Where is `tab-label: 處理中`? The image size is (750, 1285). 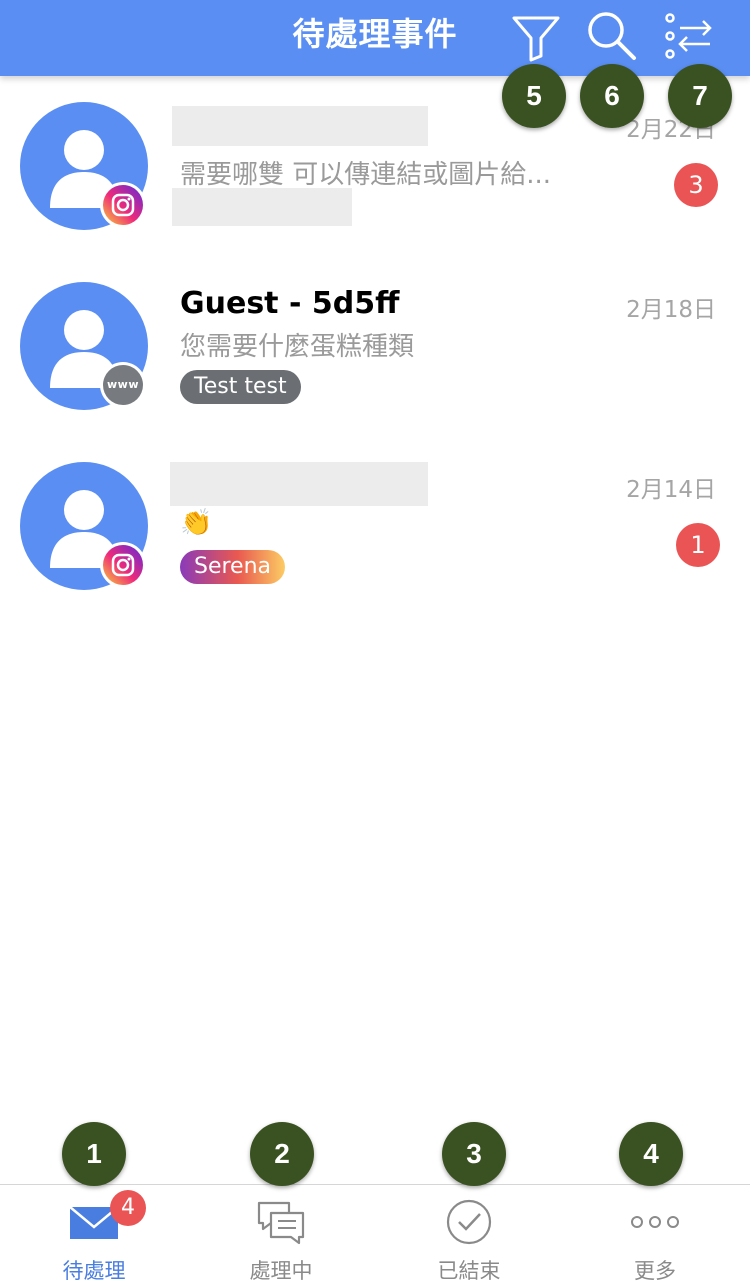
tab-label: 處理中 is located at coordinates (281, 1271).